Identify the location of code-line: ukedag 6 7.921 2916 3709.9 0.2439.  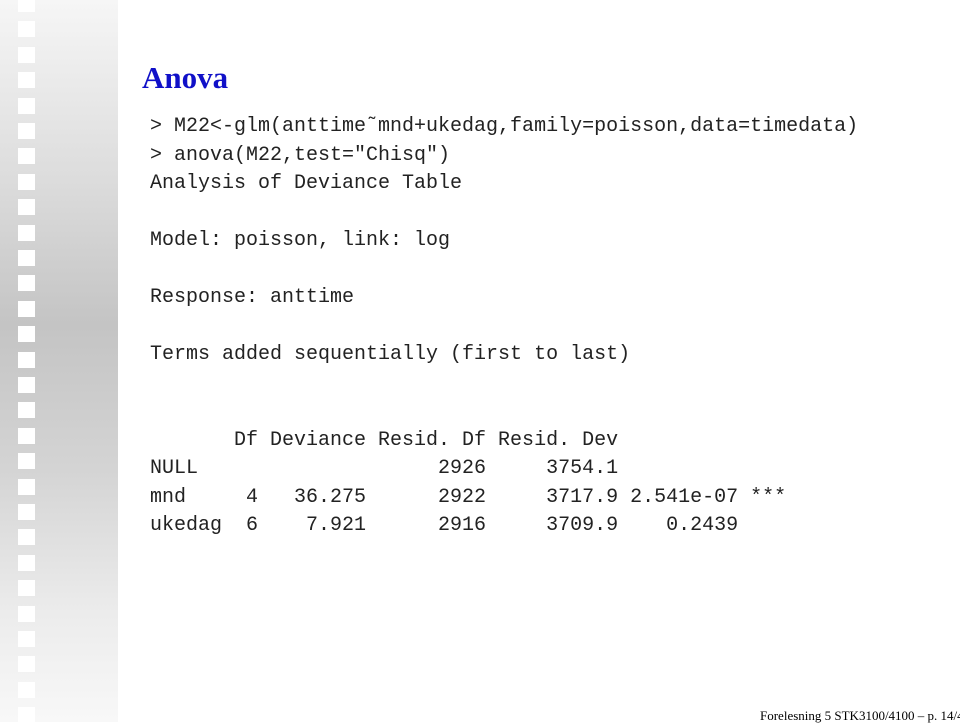
(444, 525).